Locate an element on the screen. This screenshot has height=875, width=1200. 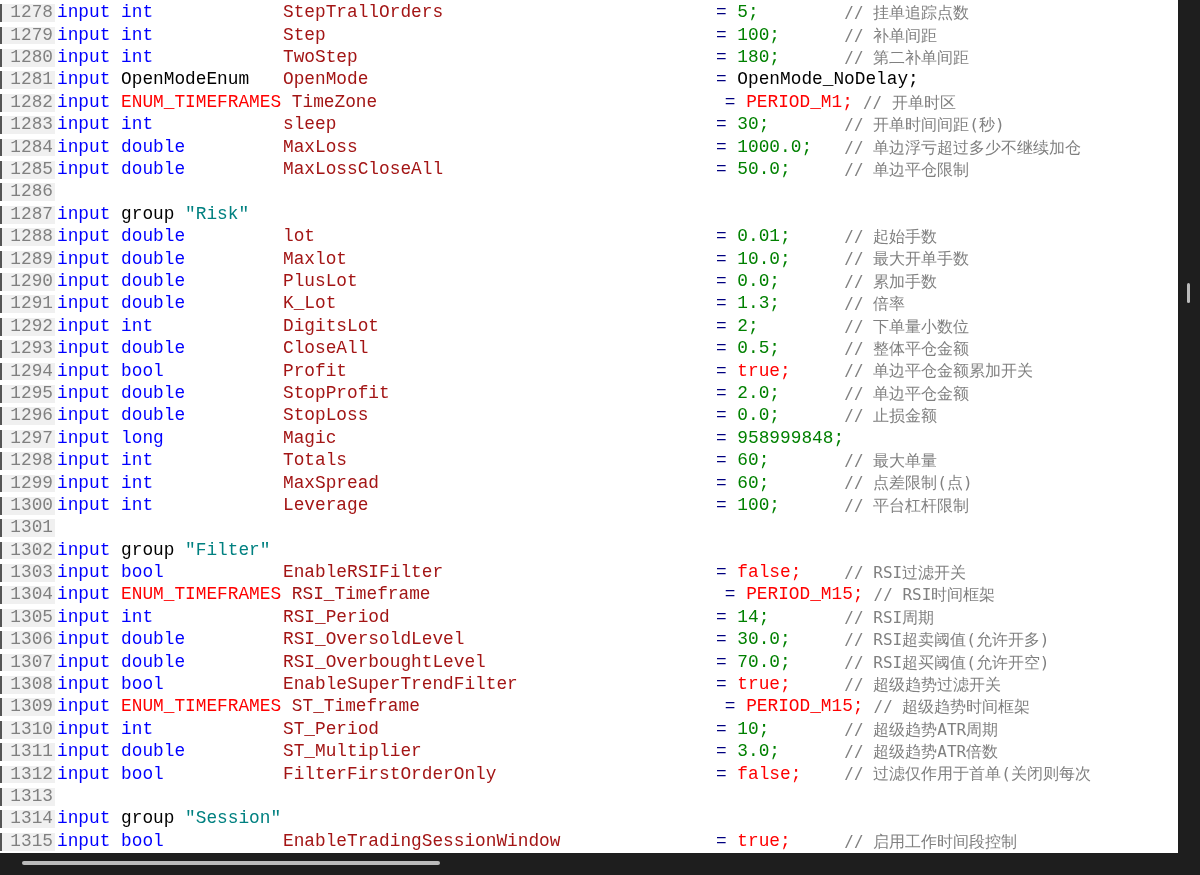
variable-name: StopLoss is located at coordinates (326, 416).